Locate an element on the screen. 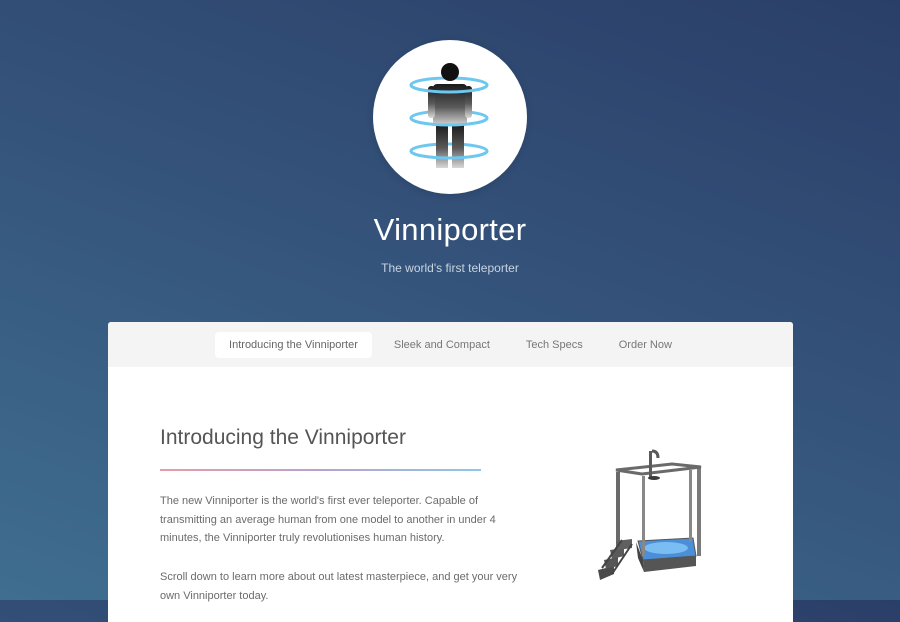  nav-item-sleek-compact: Sleek and Compact is located at coordinates (442, 345).